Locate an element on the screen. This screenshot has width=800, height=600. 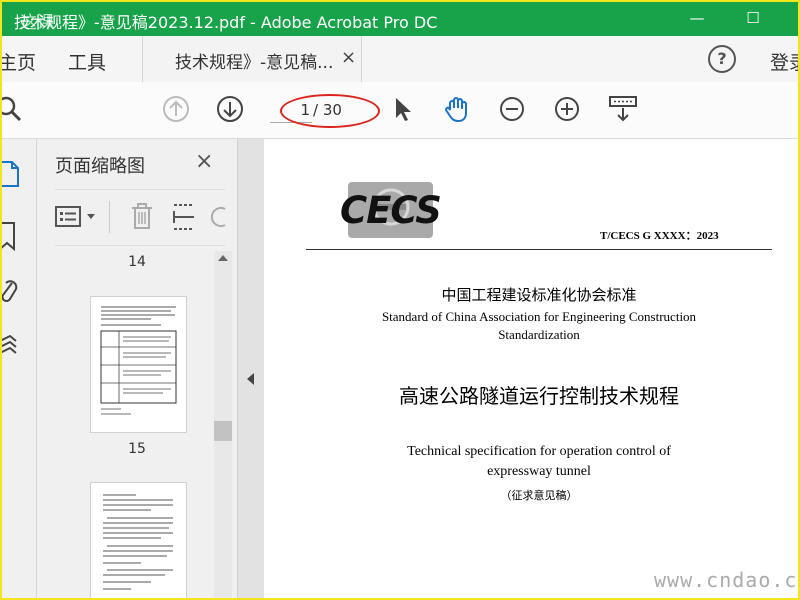
annotation-ellipse is located at coordinates (330, 111).